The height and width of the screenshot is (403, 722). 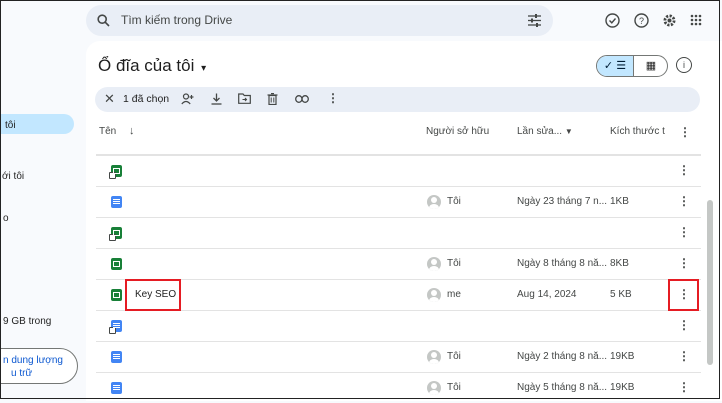 I want to click on more-actions-icon: ⋮, so click(x=333, y=98).